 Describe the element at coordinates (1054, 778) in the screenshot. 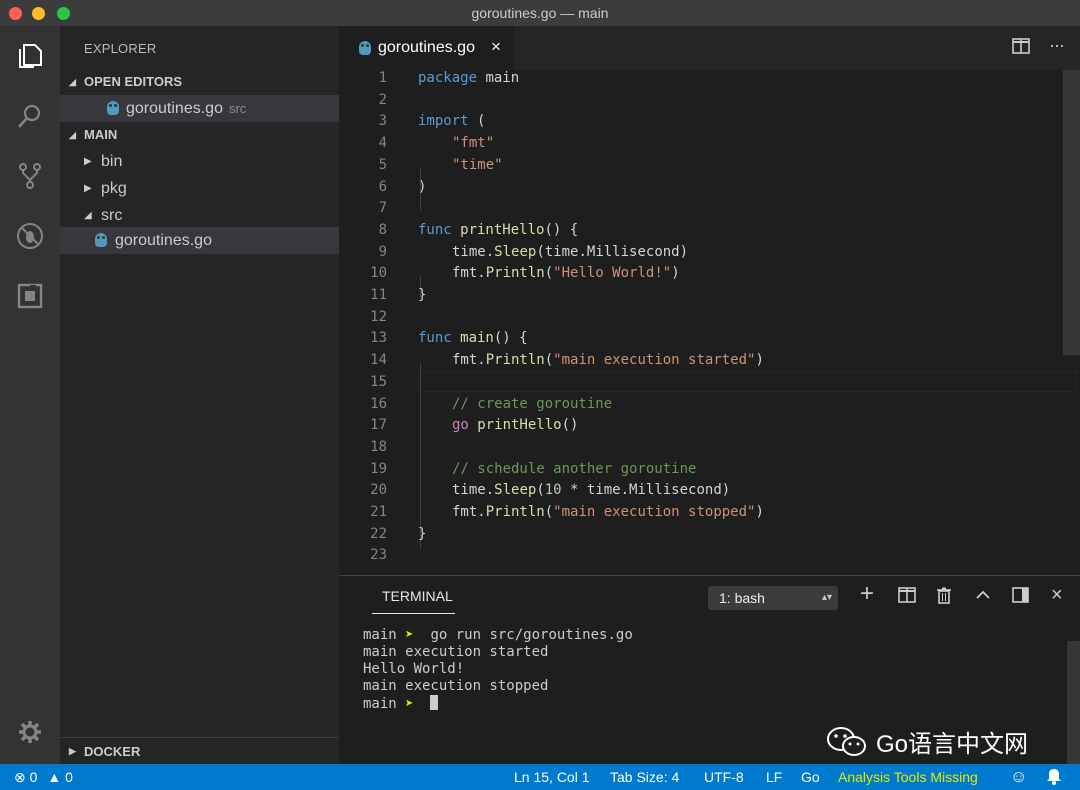

I see `notifications-bell-icon` at that location.